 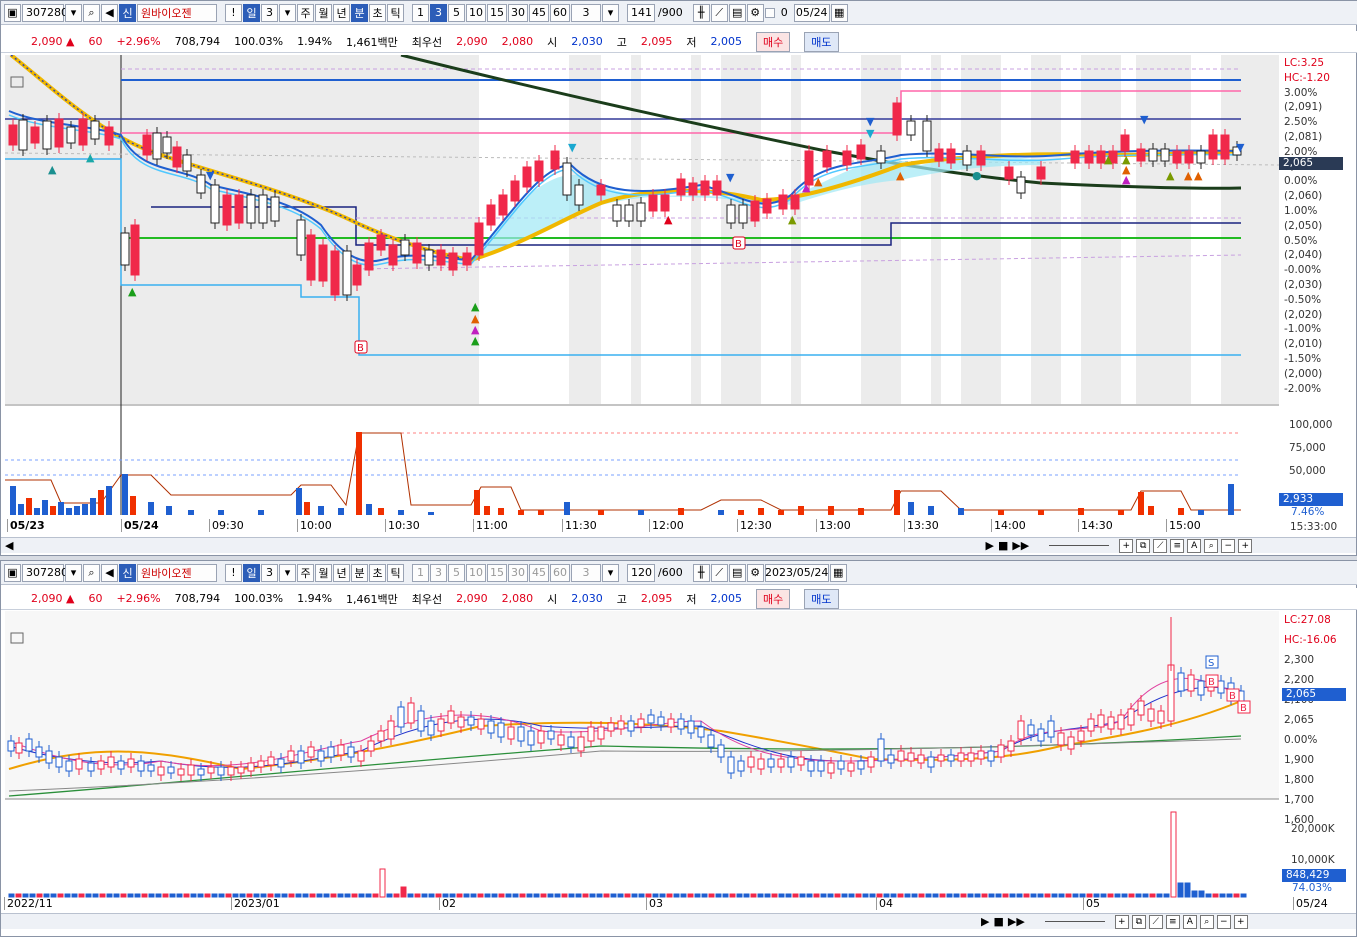 I want to click on date-input: 2023/05/24, so click(x=796, y=572).